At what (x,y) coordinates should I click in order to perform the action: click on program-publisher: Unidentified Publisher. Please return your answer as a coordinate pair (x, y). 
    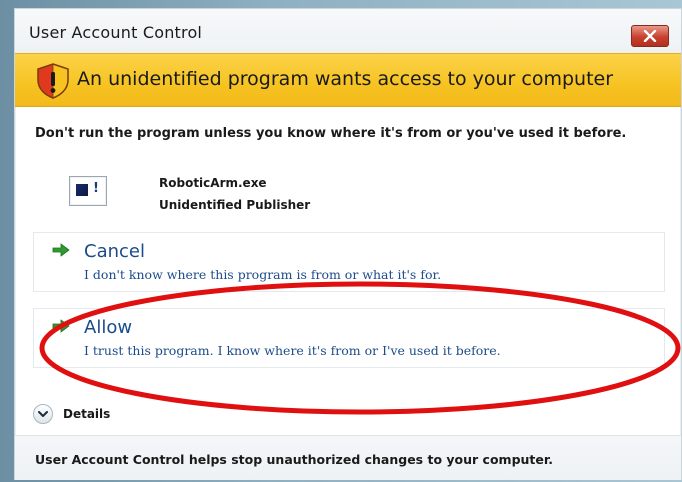
    Looking at the image, I should click on (235, 205).